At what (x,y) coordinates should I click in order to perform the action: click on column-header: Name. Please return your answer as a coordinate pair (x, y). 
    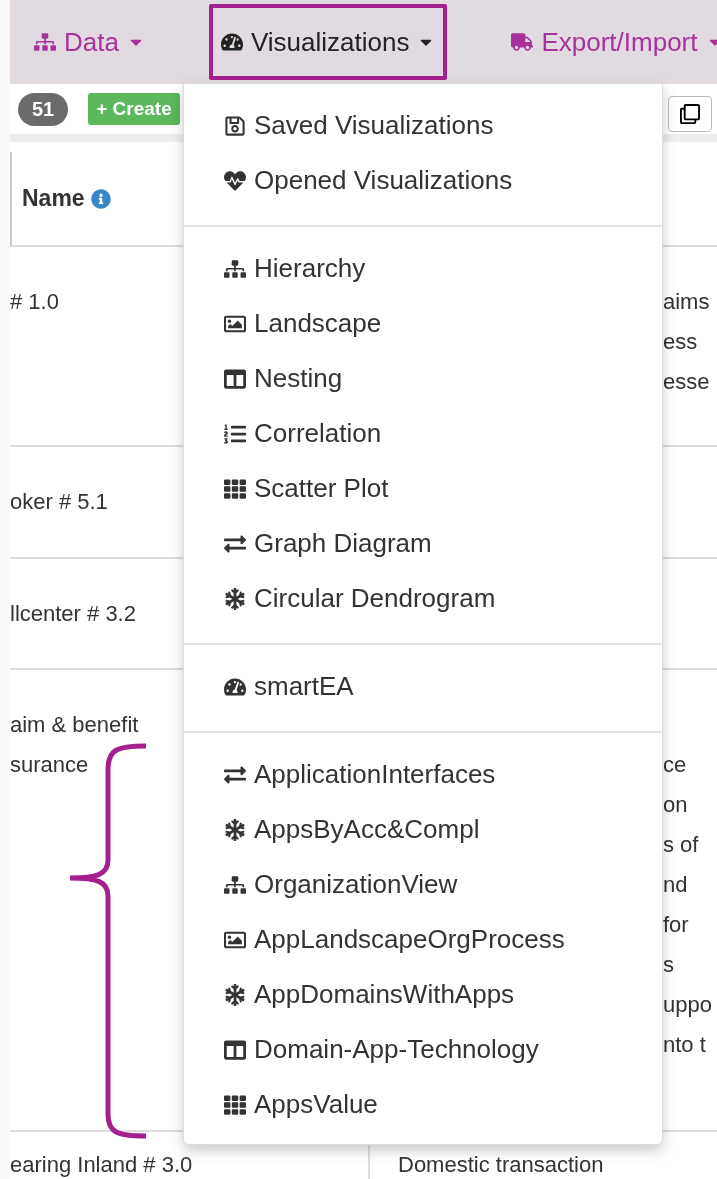
    Looking at the image, I should click on (53, 198).